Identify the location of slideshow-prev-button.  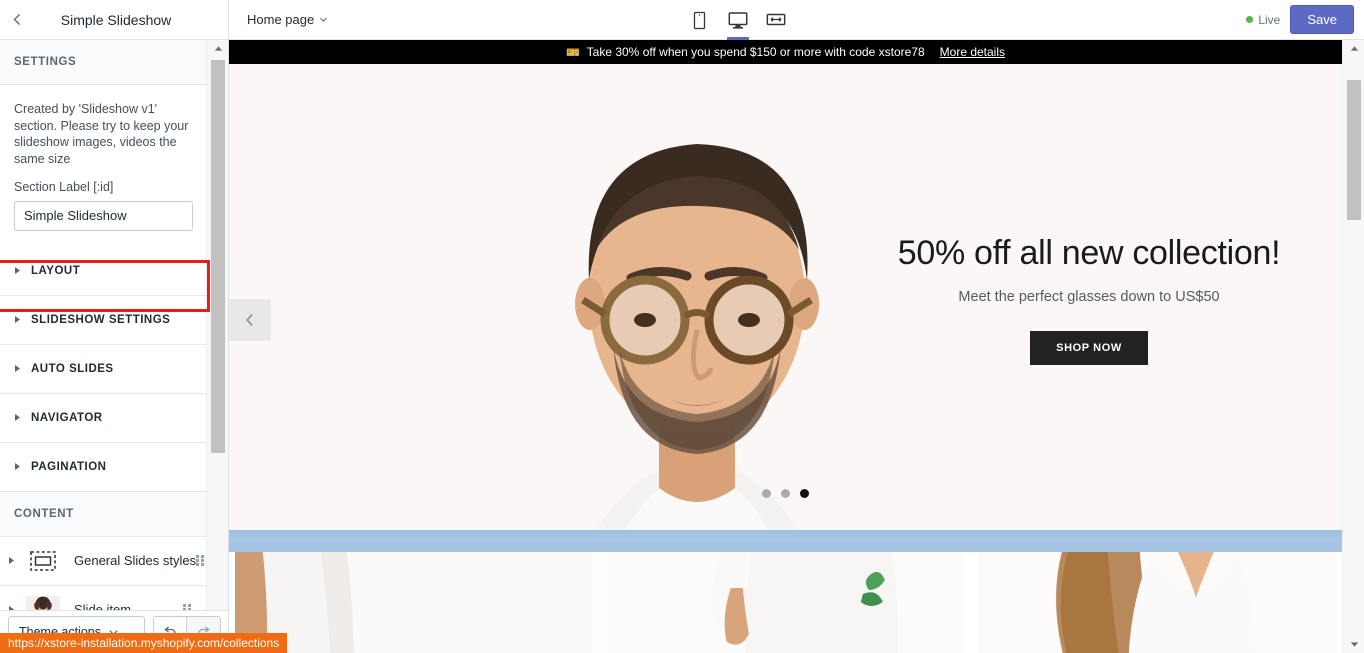
(250, 320).